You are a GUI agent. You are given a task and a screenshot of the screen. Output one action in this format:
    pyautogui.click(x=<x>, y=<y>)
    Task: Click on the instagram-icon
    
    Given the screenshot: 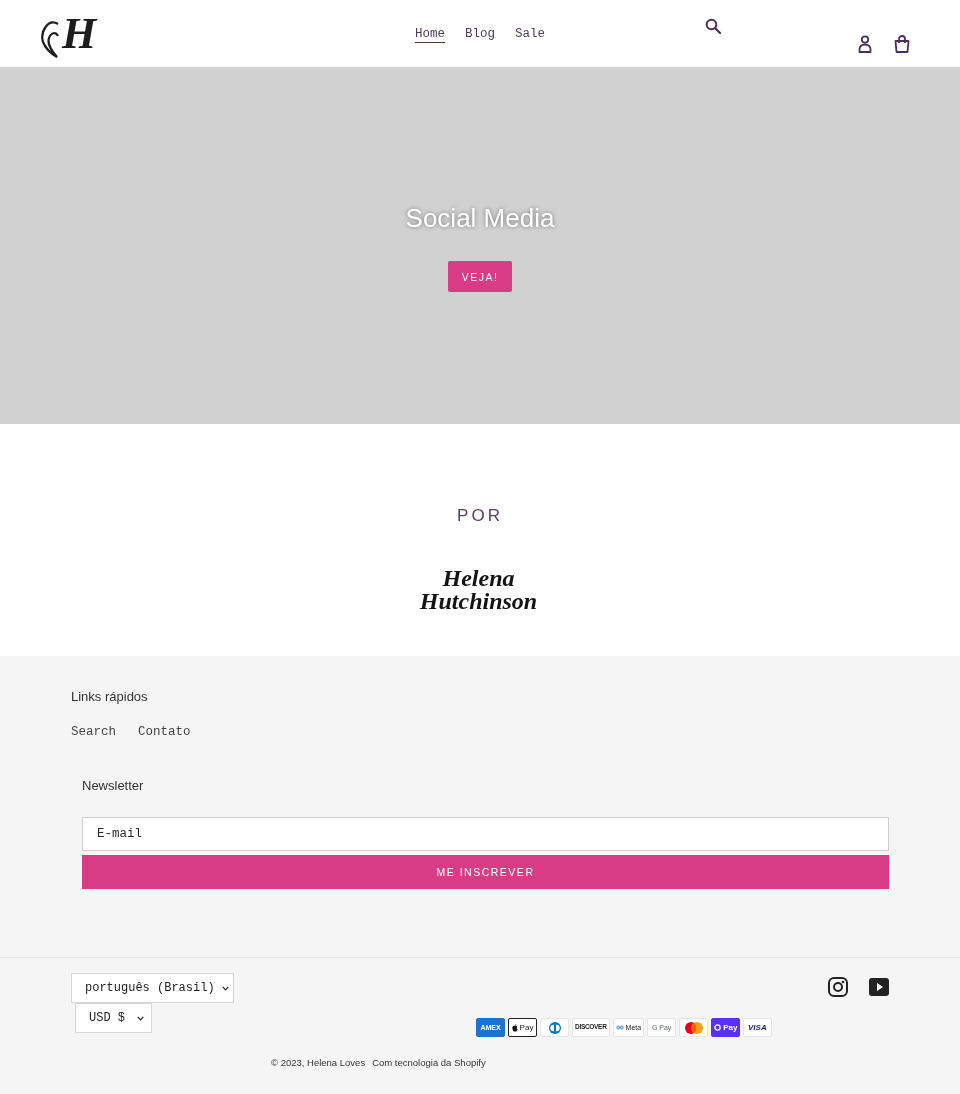 What is the action you would take?
    pyautogui.click(x=838, y=987)
    